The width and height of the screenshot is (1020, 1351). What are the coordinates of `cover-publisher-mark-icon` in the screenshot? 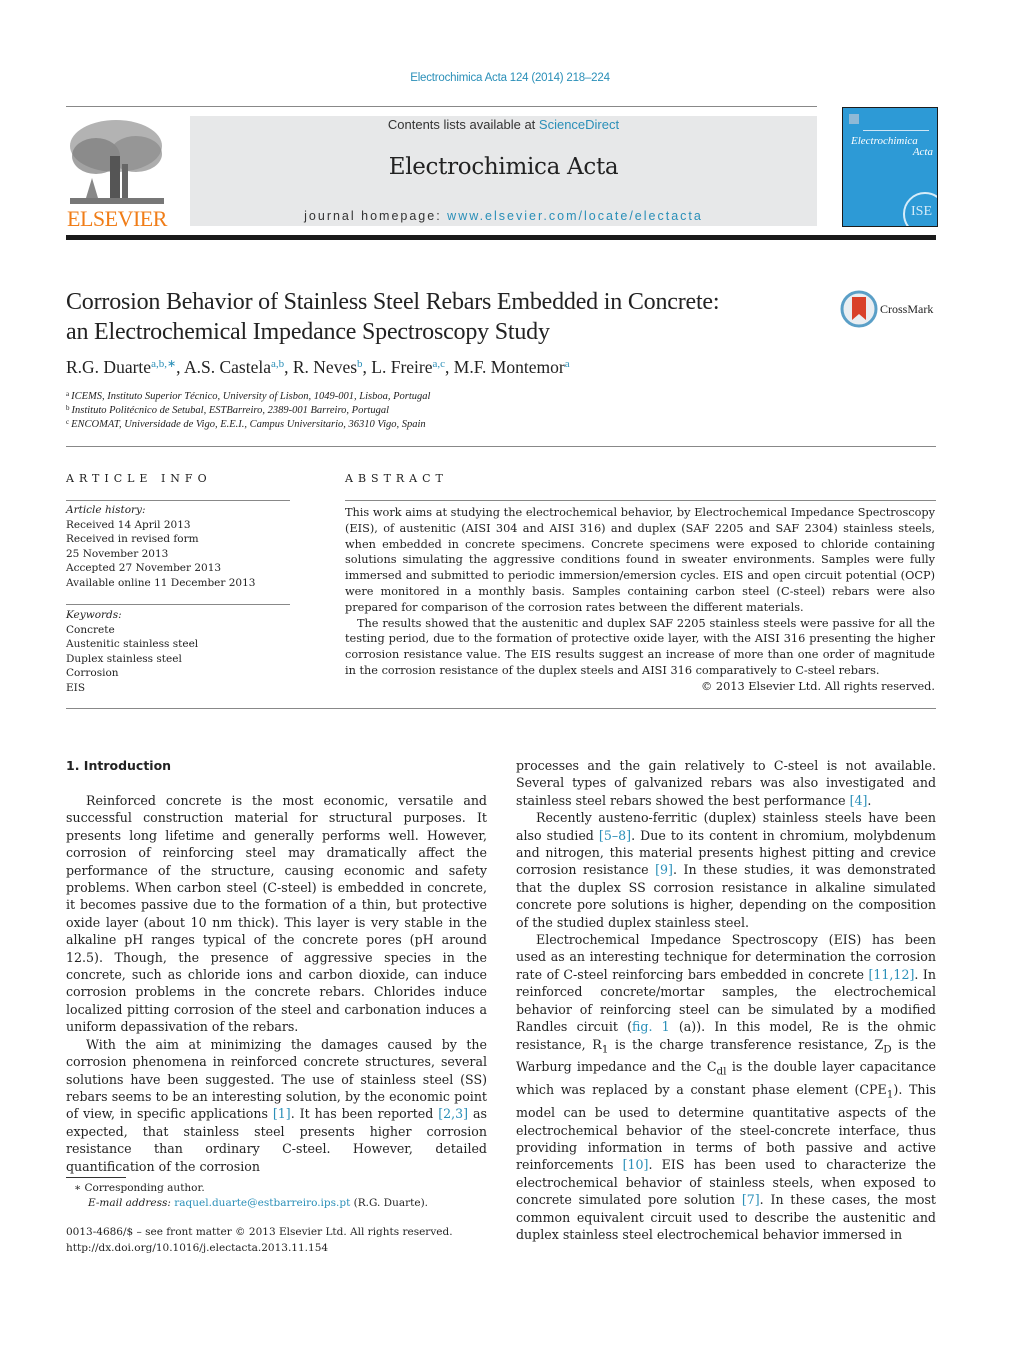 It's located at (854, 119).